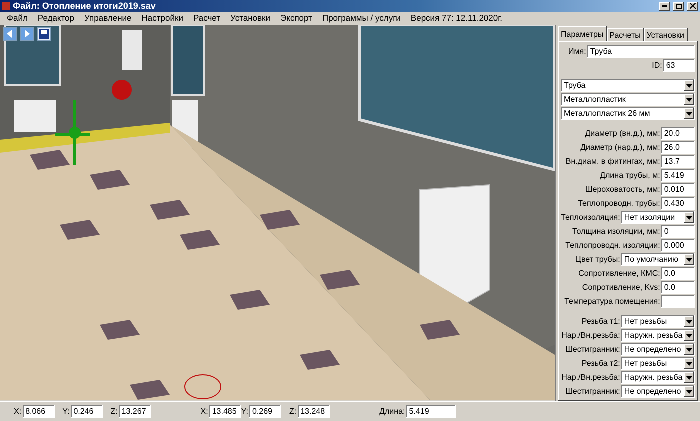  I want to click on menu-item: Редактор, so click(56, 18).